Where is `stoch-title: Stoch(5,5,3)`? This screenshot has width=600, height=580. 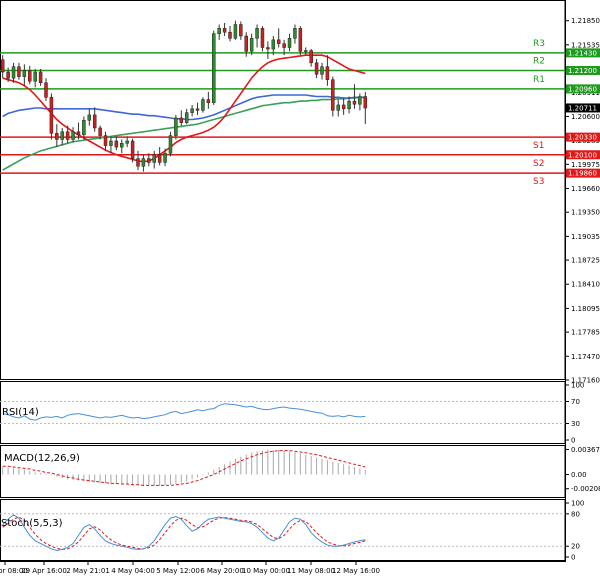 stoch-title: Stoch(5,5,3) is located at coordinates (32, 523).